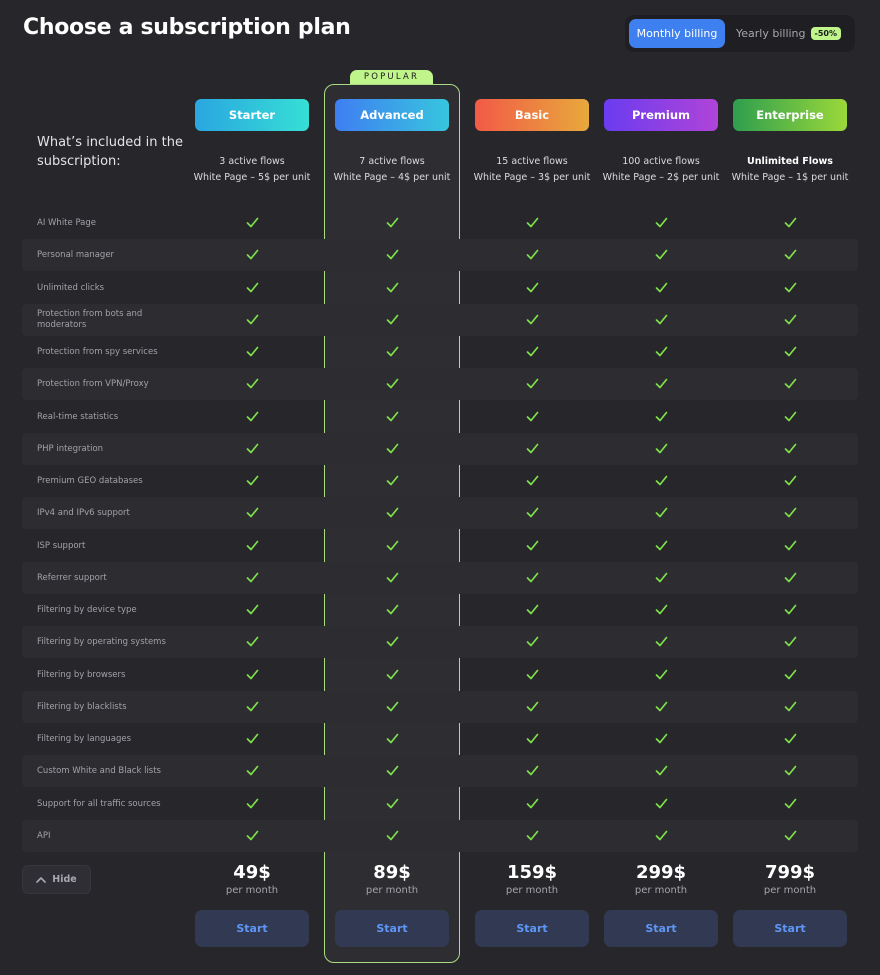 This screenshot has height=975, width=880. What do you see at coordinates (252, 928) in the screenshot?
I see `start-button-starter: Start` at bounding box center [252, 928].